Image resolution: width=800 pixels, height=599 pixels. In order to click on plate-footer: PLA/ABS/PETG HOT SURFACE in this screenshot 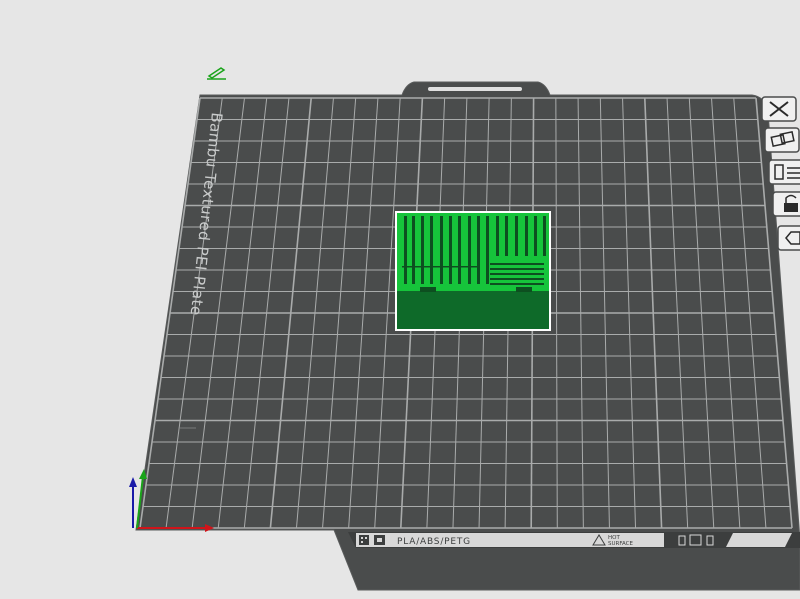, I will do `click(574, 540)`.